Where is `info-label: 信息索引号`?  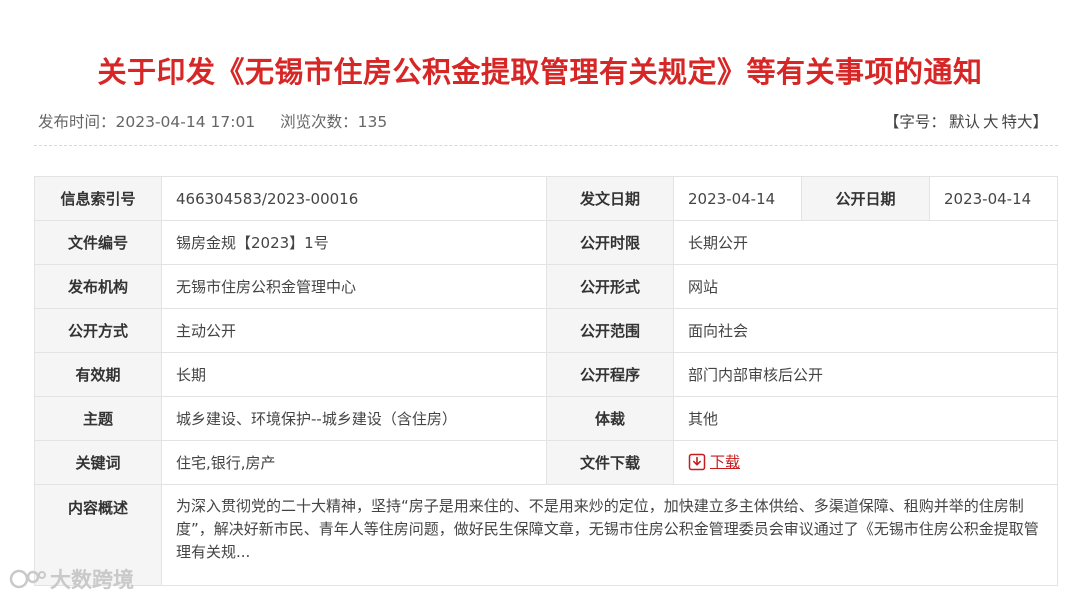 info-label: 信息索引号 is located at coordinates (98, 198).